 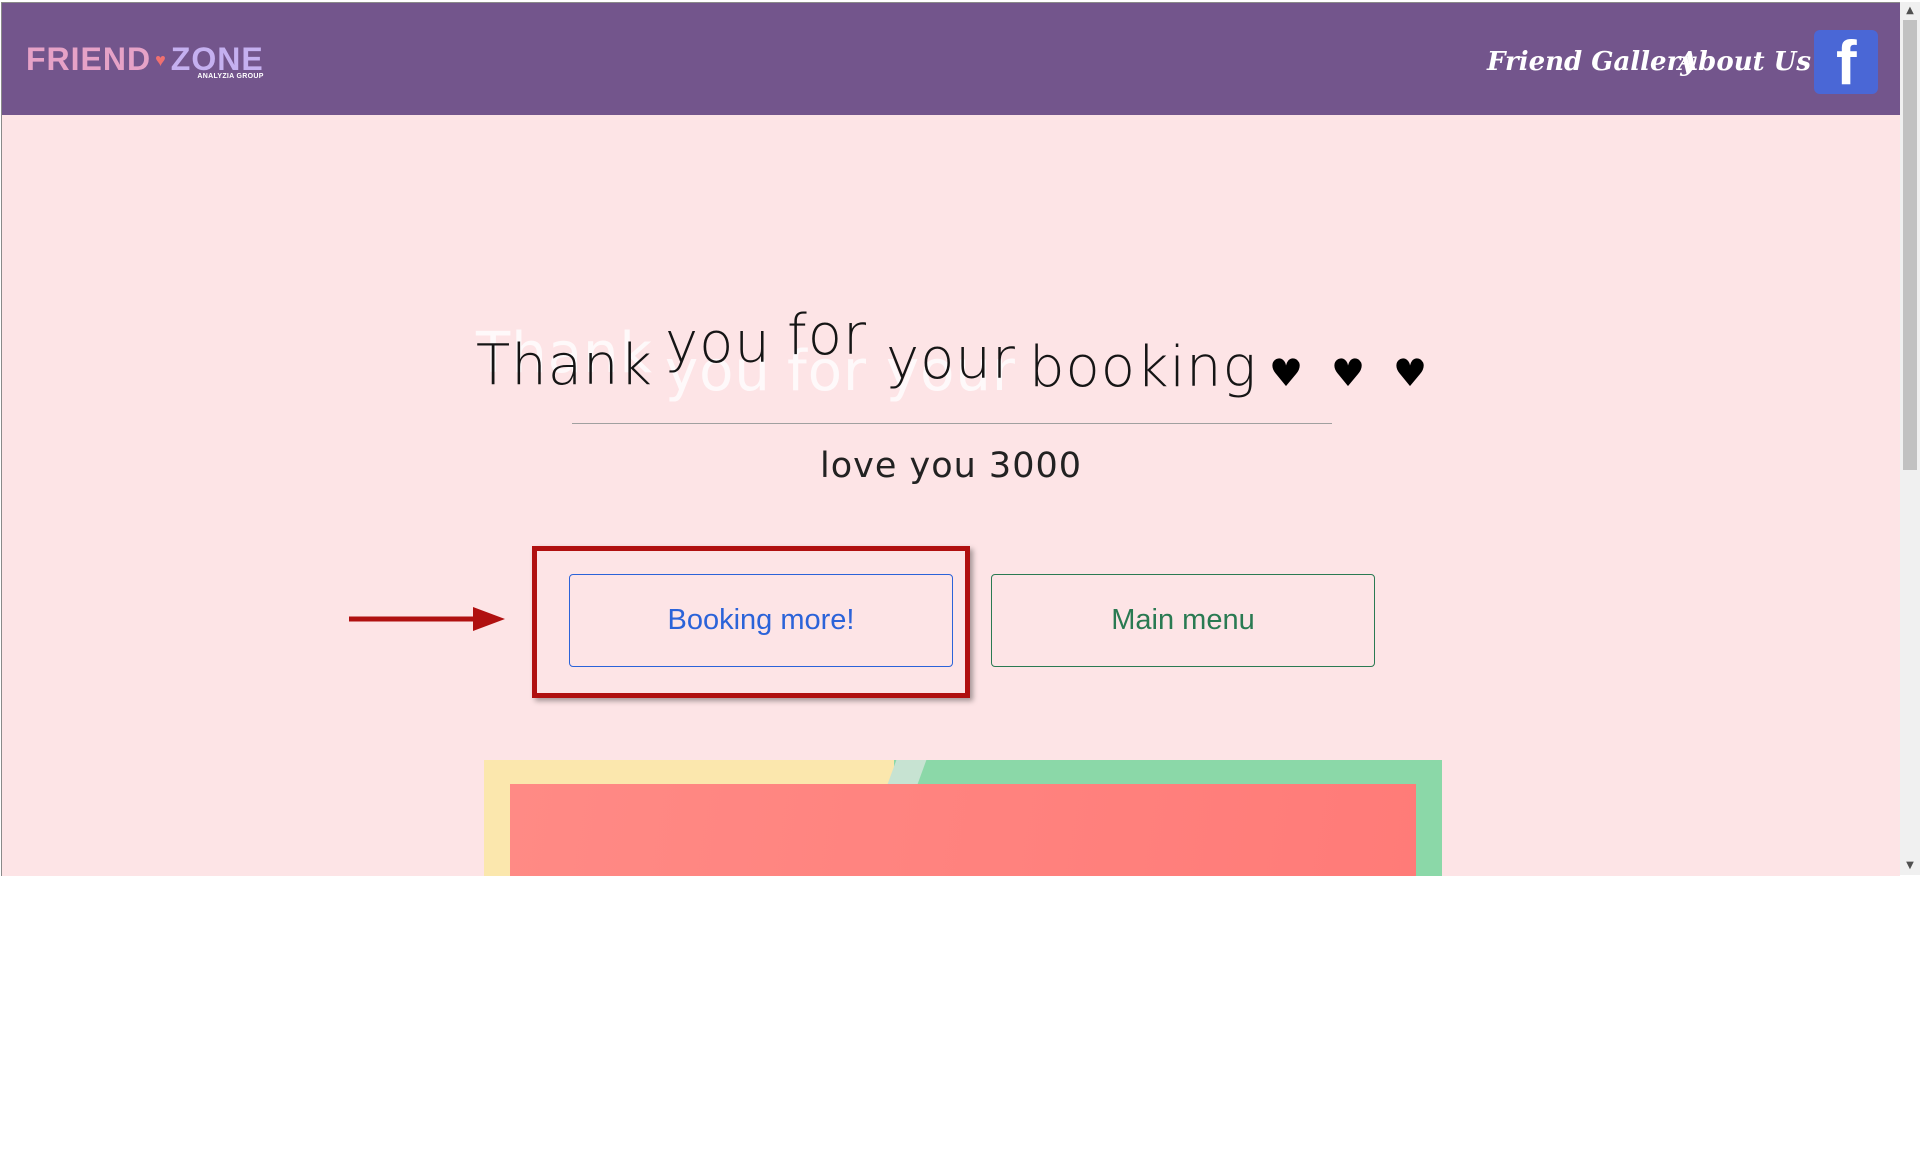 I want to click on scroll-down-arrow-icon: ▼, so click(x=1910, y=866).